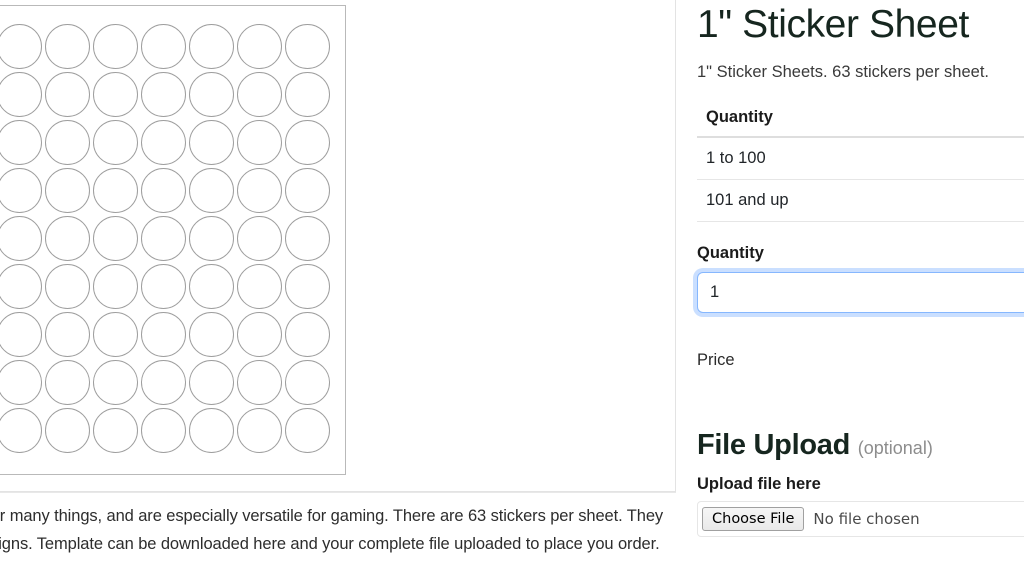 The image size is (1024, 572). I want to click on content-divider, so click(338, 492).